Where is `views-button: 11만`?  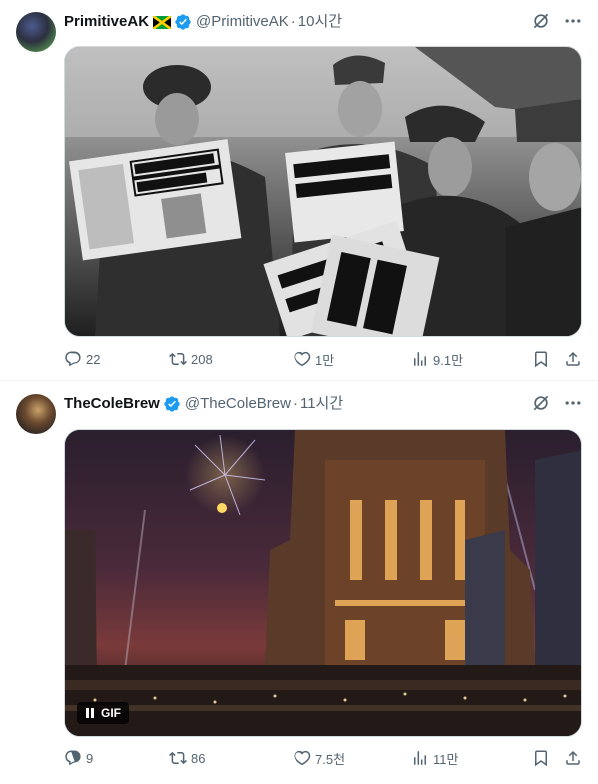
views-button: 11만 is located at coordinates (471, 758).